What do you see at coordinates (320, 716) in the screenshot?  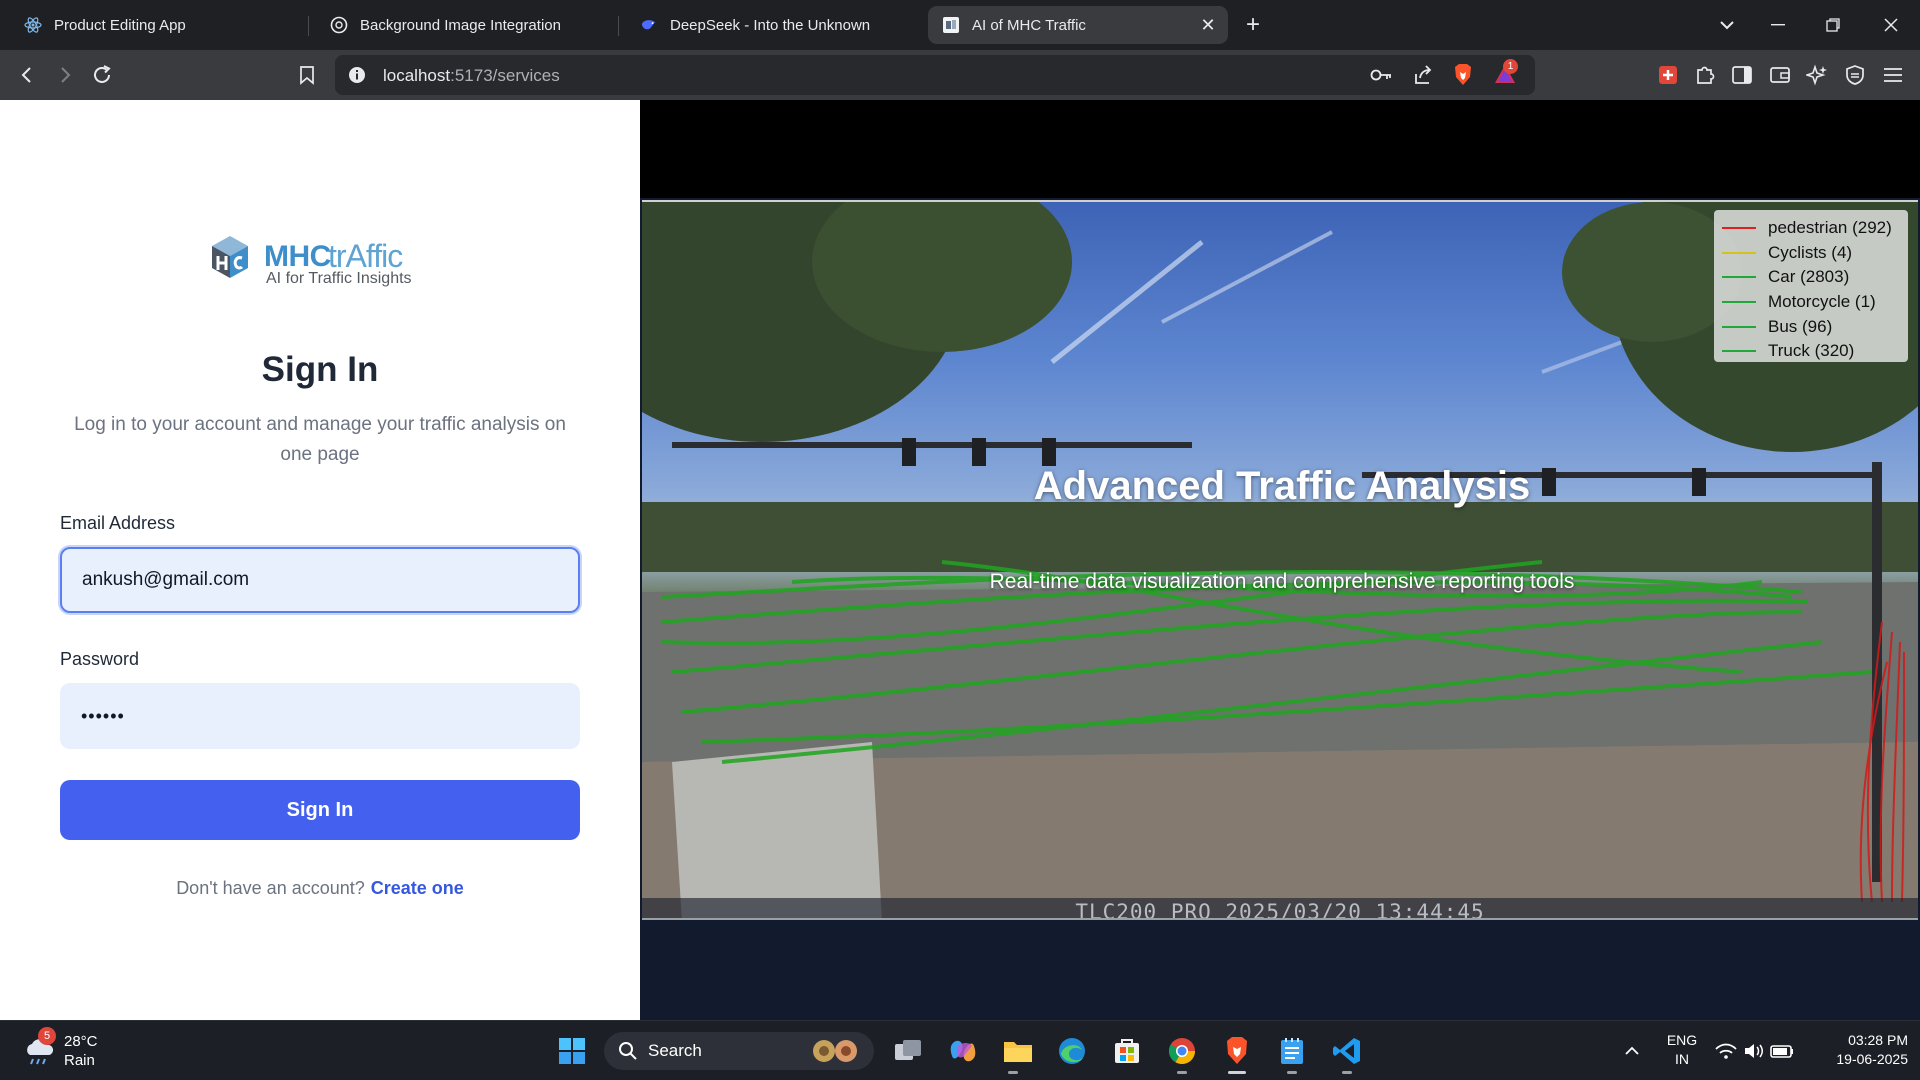 I see `password-field: ••••••` at bounding box center [320, 716].